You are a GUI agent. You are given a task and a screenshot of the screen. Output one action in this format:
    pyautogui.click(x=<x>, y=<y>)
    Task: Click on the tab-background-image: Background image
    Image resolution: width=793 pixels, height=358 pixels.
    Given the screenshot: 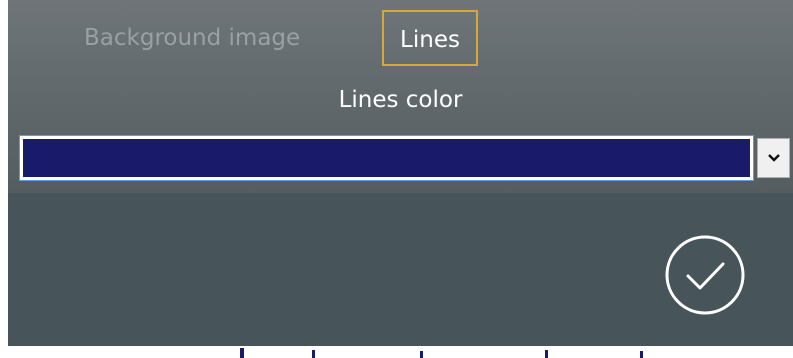 What is the action you would take?
    pyautogui.click(x=192, y=38)
    